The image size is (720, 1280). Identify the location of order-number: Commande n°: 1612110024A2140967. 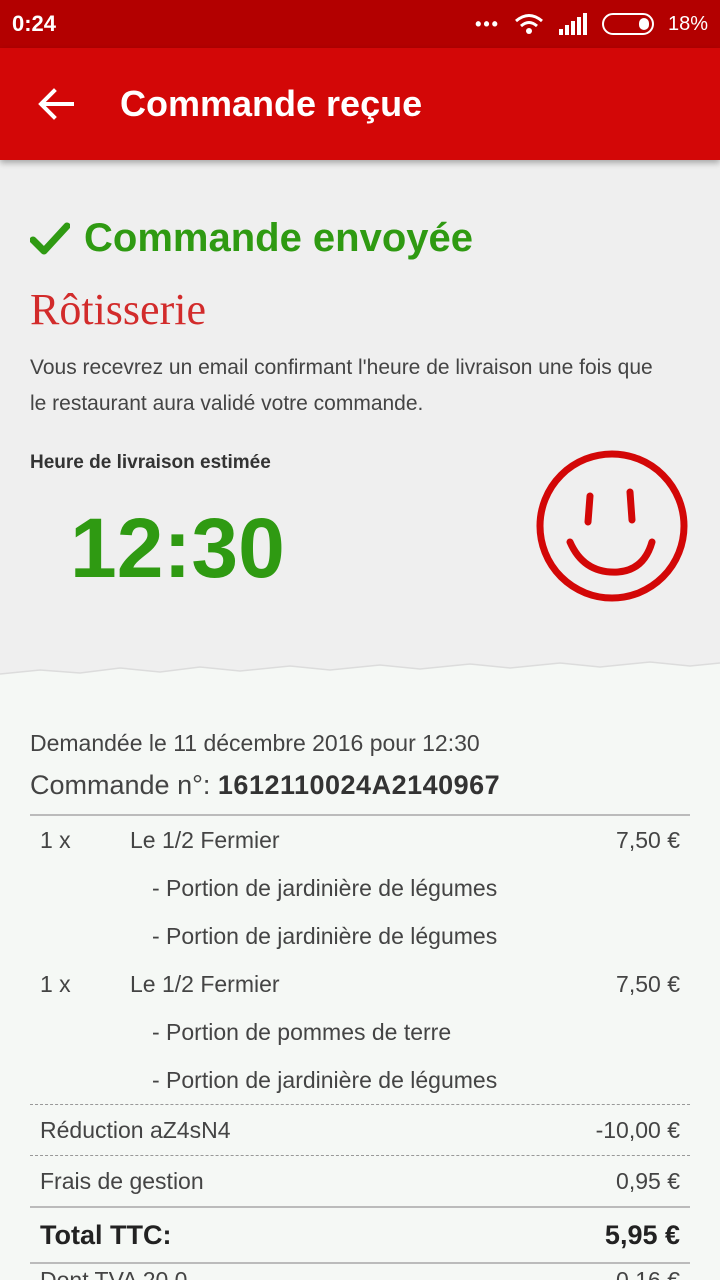
(265, 785).